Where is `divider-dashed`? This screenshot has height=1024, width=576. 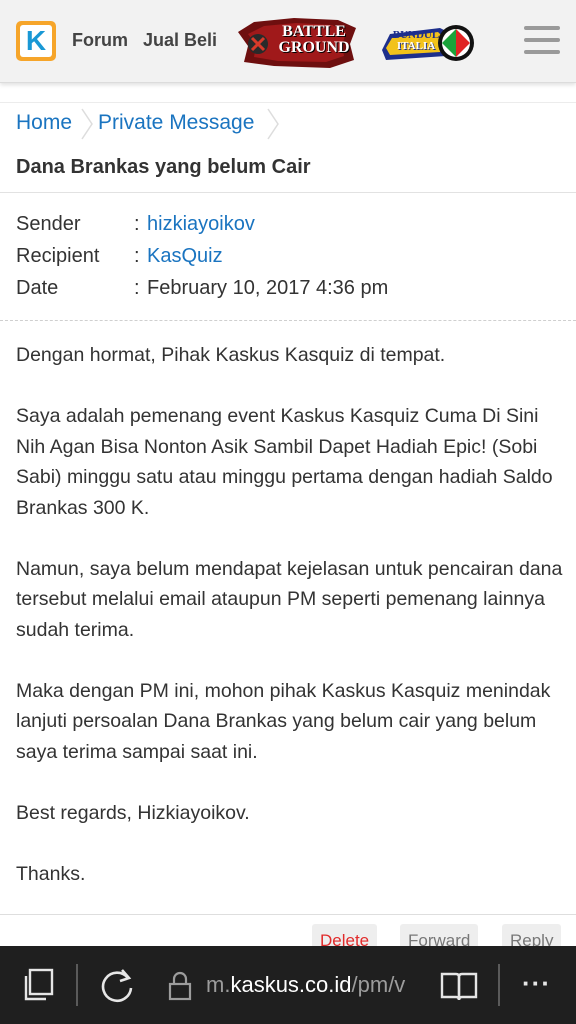
divider-dashed is located at coordinates (288, 320).